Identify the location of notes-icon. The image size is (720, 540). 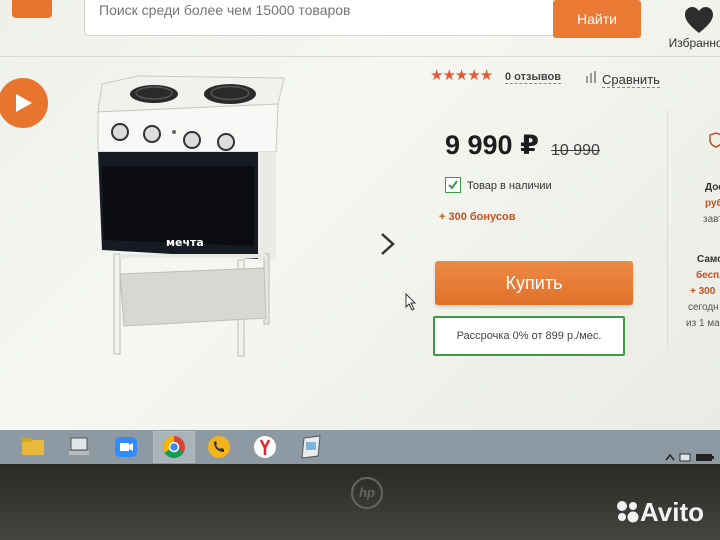
(311, 447).